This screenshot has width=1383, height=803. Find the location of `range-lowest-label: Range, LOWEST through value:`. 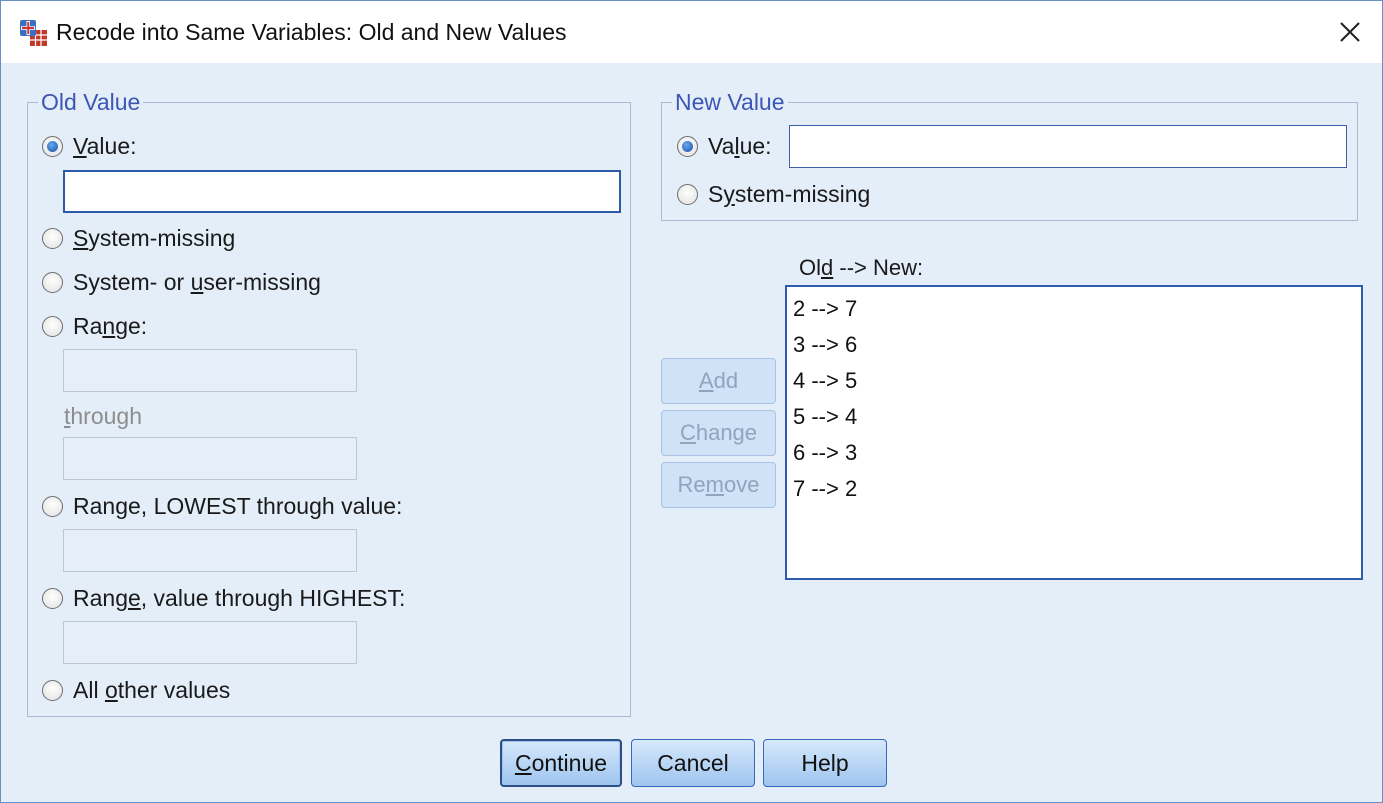

range-lowest-label: Range, LOWEST through value: is located at coordinates (238, 506).